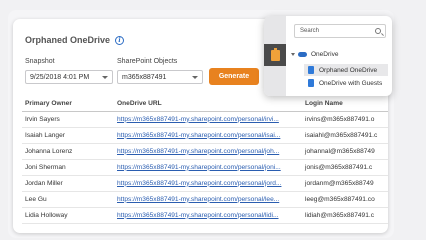 The image size is (426, 240). What do you see at coordinates (68, 151) in the screenshot?
I see `owner-cell: Johanna Lorenz` at bounding box center [68, 151].